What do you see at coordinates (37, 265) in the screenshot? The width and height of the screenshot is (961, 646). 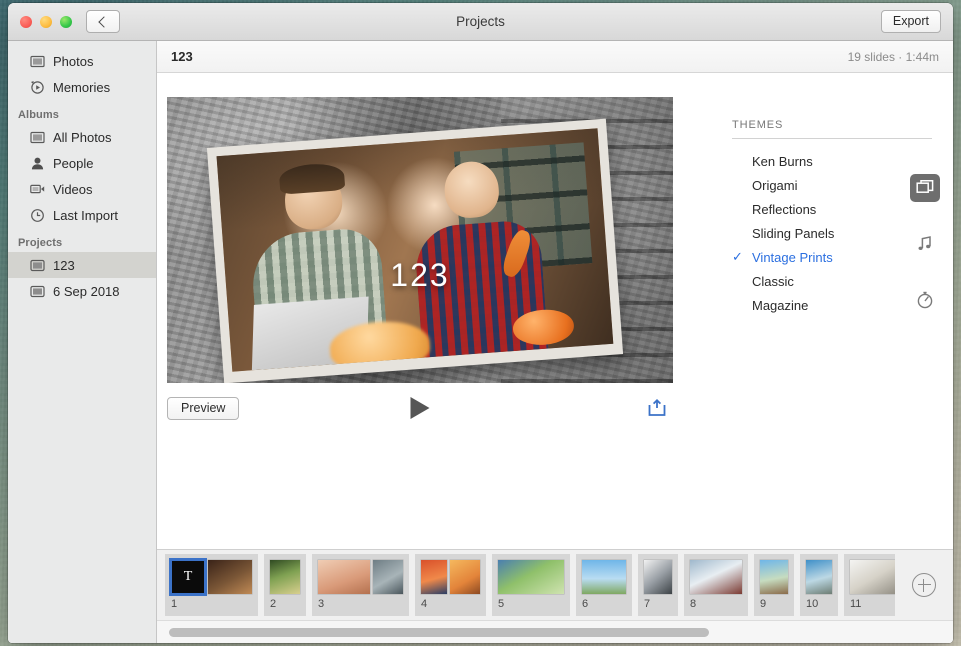 I see `project-icon` at bounding box center [37, 265].